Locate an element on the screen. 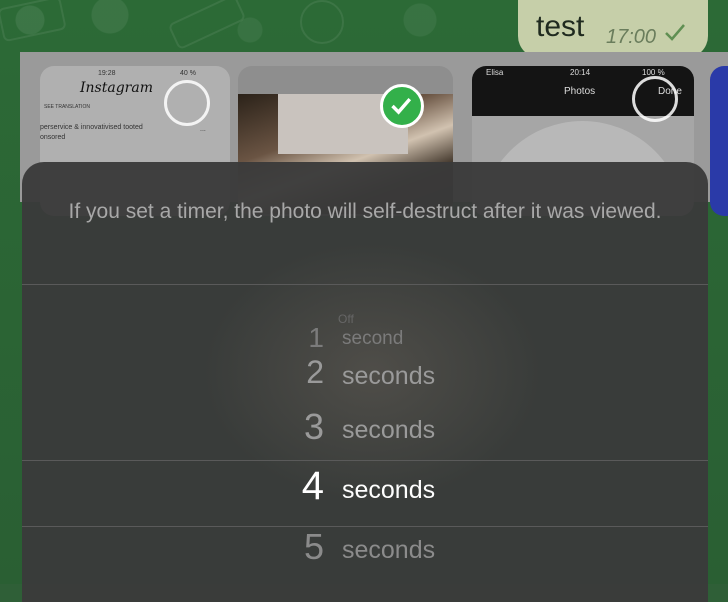 This screenshot has width=728, height=602. timer-option-5: 5 seconds is located at coordinates (365, 551).